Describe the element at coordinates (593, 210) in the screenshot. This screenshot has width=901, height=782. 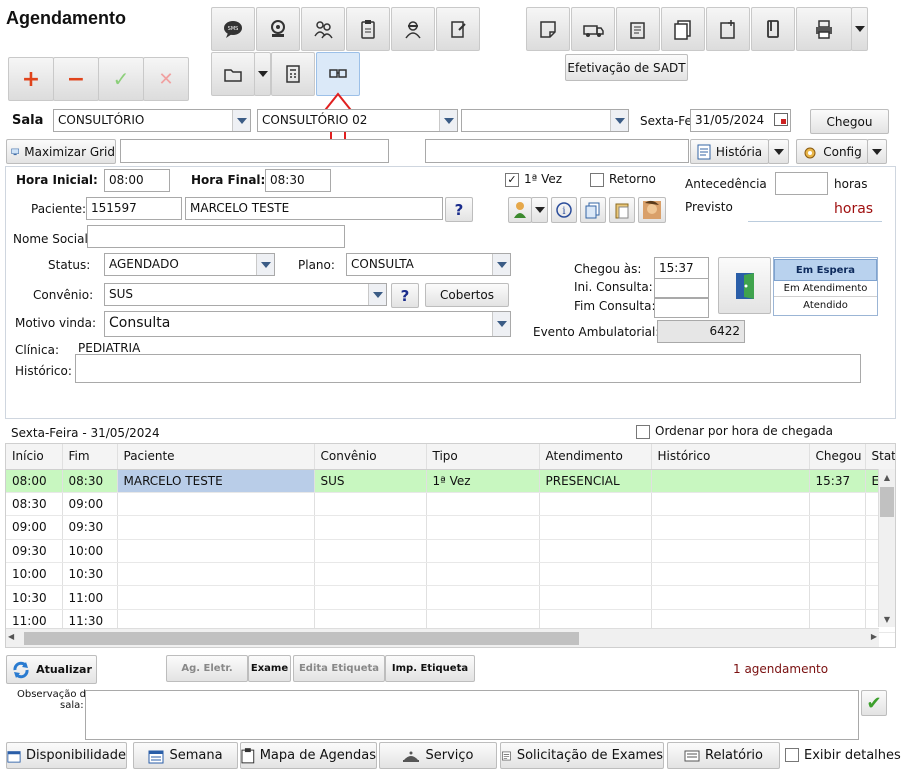
I see `copy-button` at that location.